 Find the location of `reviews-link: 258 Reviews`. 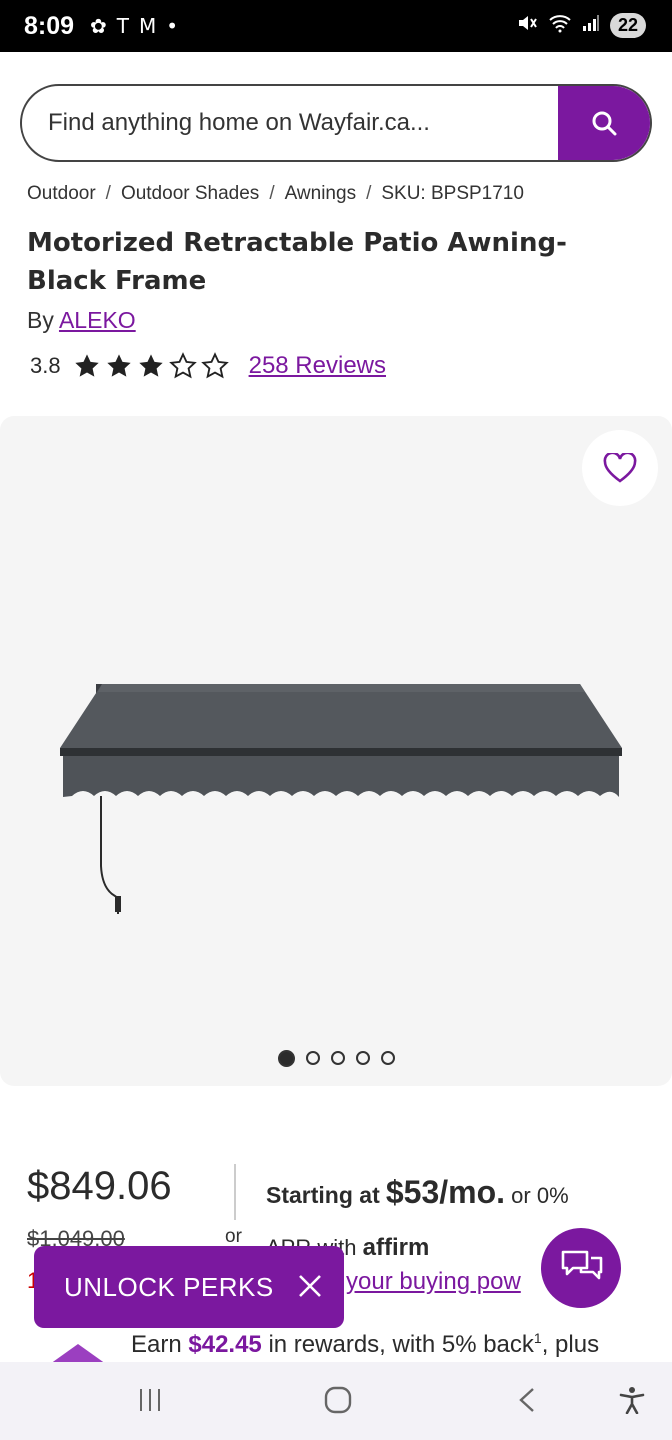

reviews-link: 258 Reviews is located at coordinates (317, 366).